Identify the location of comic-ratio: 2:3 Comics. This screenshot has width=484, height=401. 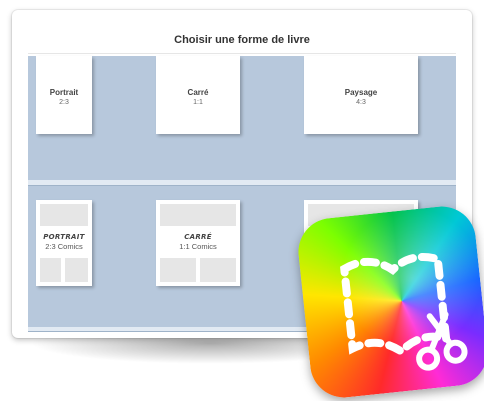
(64, 246).